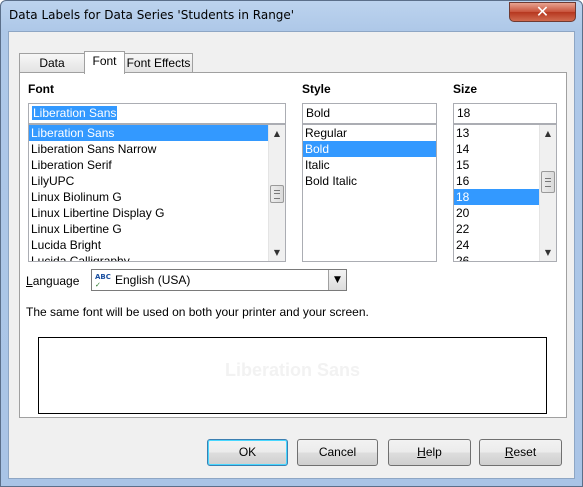 Image resolution: width=583 pixels, height=487 pixels. Describe the element at coordinates (219, 280) in the screenshot. I see `language-select: ABC ✓ English (USA) ▼` at that location.